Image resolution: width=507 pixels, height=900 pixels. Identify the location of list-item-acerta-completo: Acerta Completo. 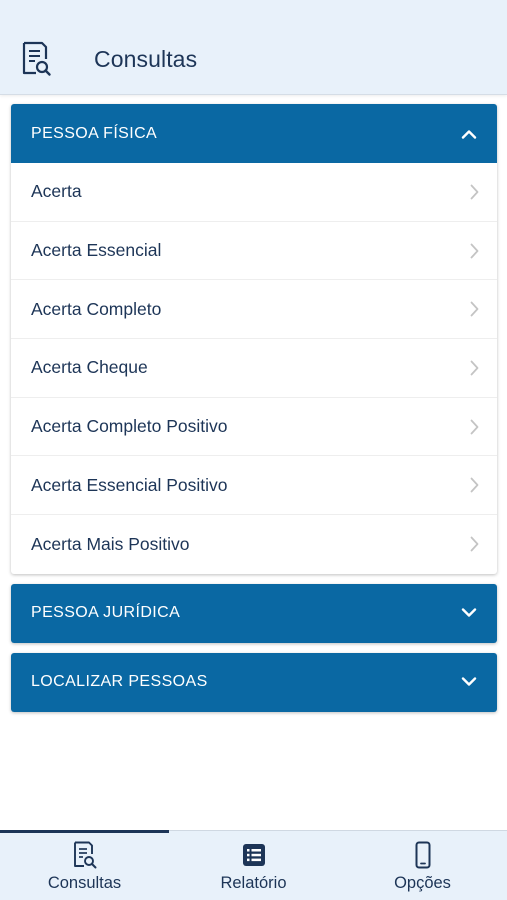
(254, 310).